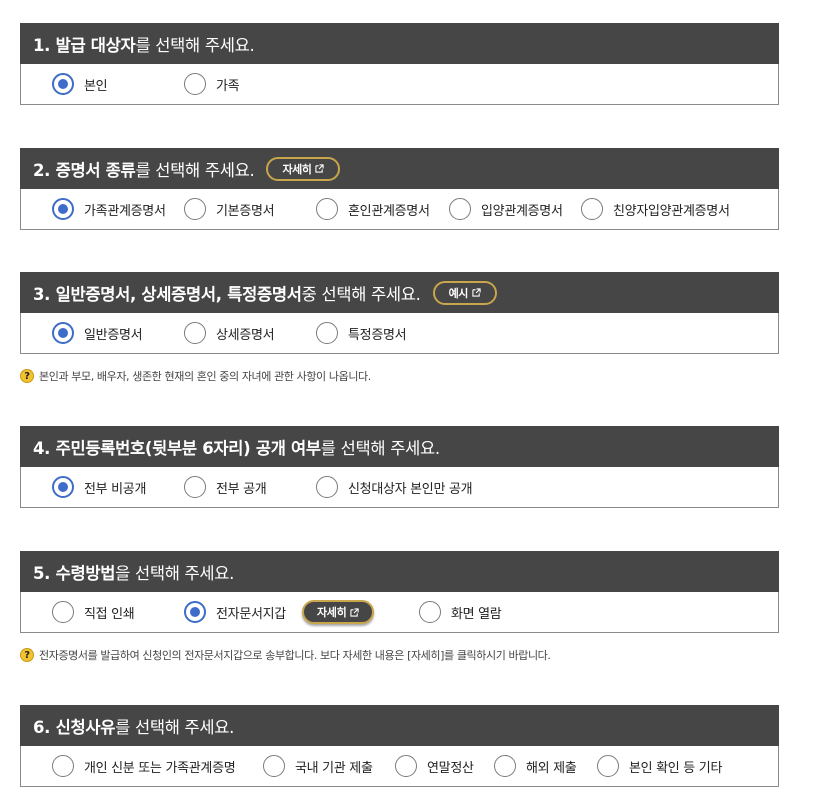  What do you see at coordinates (377, 335) in the screenshot?
I see `option-label: 특정증명서` at bounding box center [377, 335].